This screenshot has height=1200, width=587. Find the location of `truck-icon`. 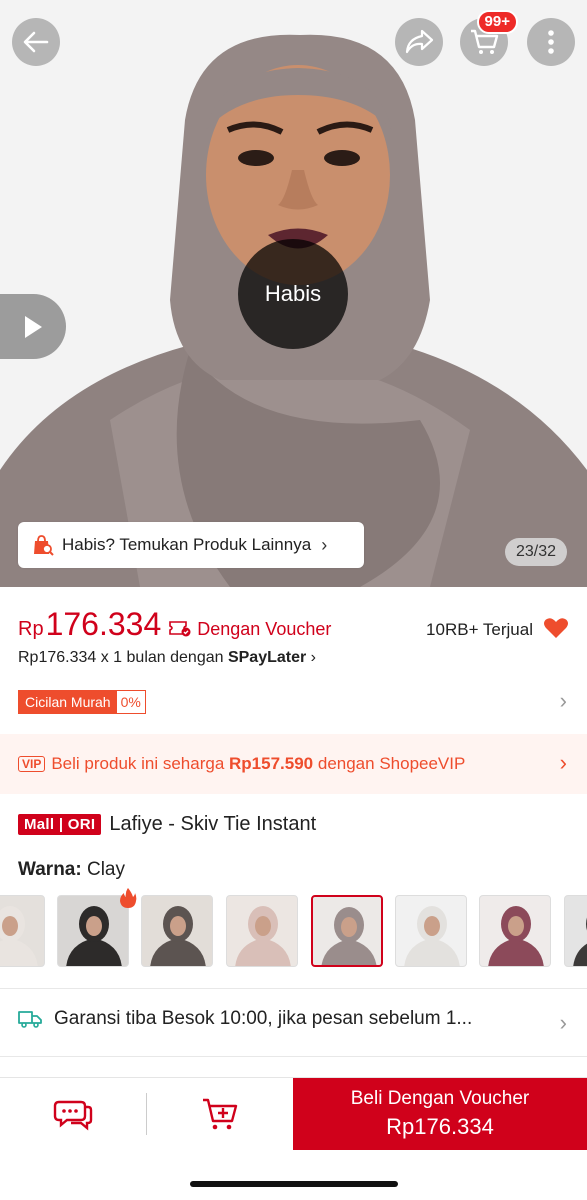

truck-icon is located at coordinates (30, 1019).